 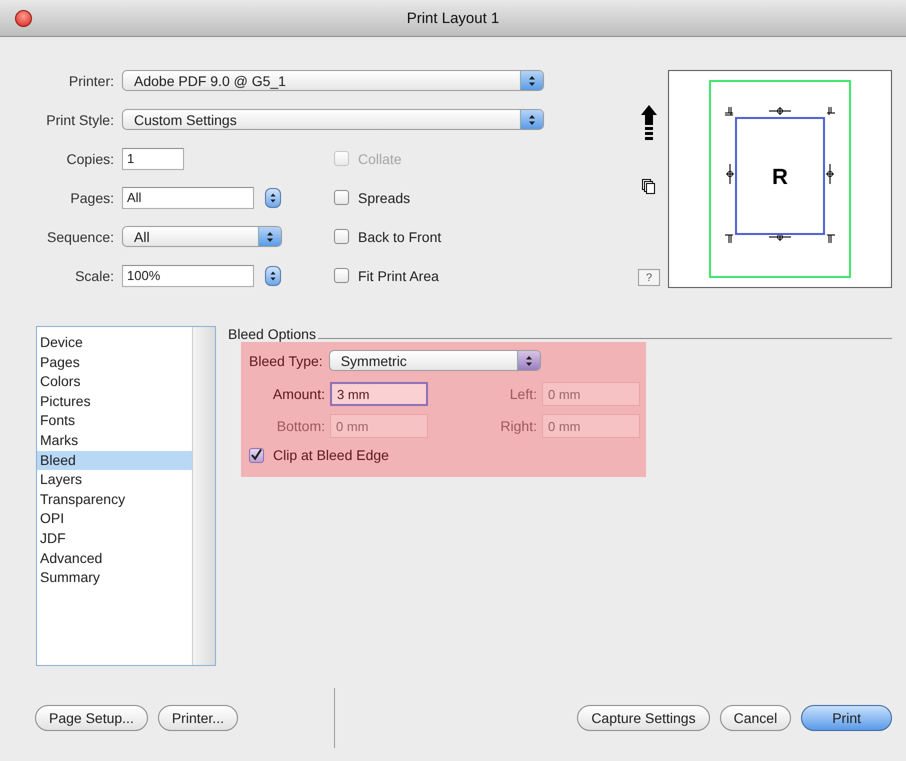 I want to click on field-label: Scale:, so click(x=94, y=276).